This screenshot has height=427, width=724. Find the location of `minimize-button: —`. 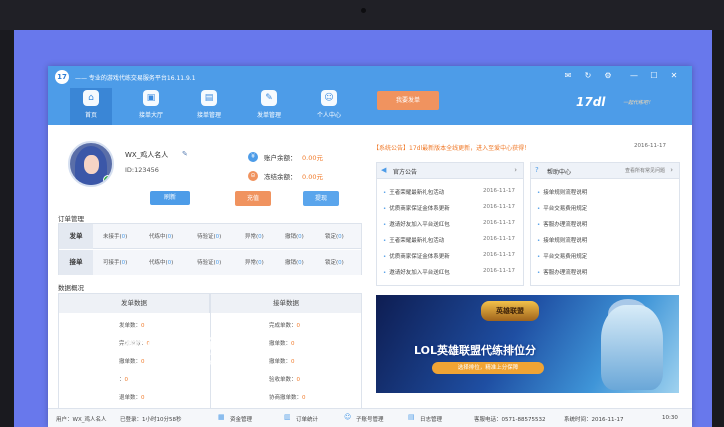

minimize-button: — is located at coordinates (634, 75).